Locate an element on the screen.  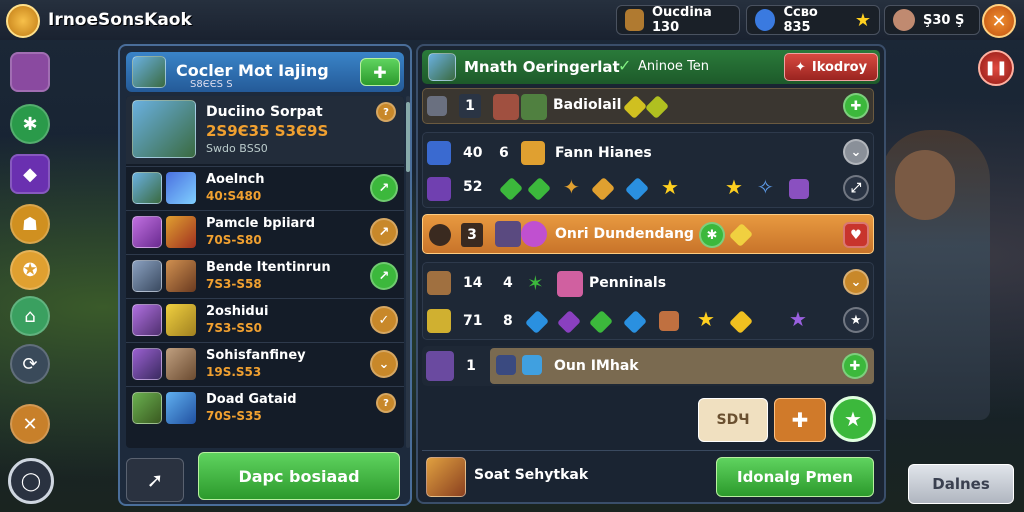
match-title: Mnath Oeringerlat is located at coordinates (542, 67).